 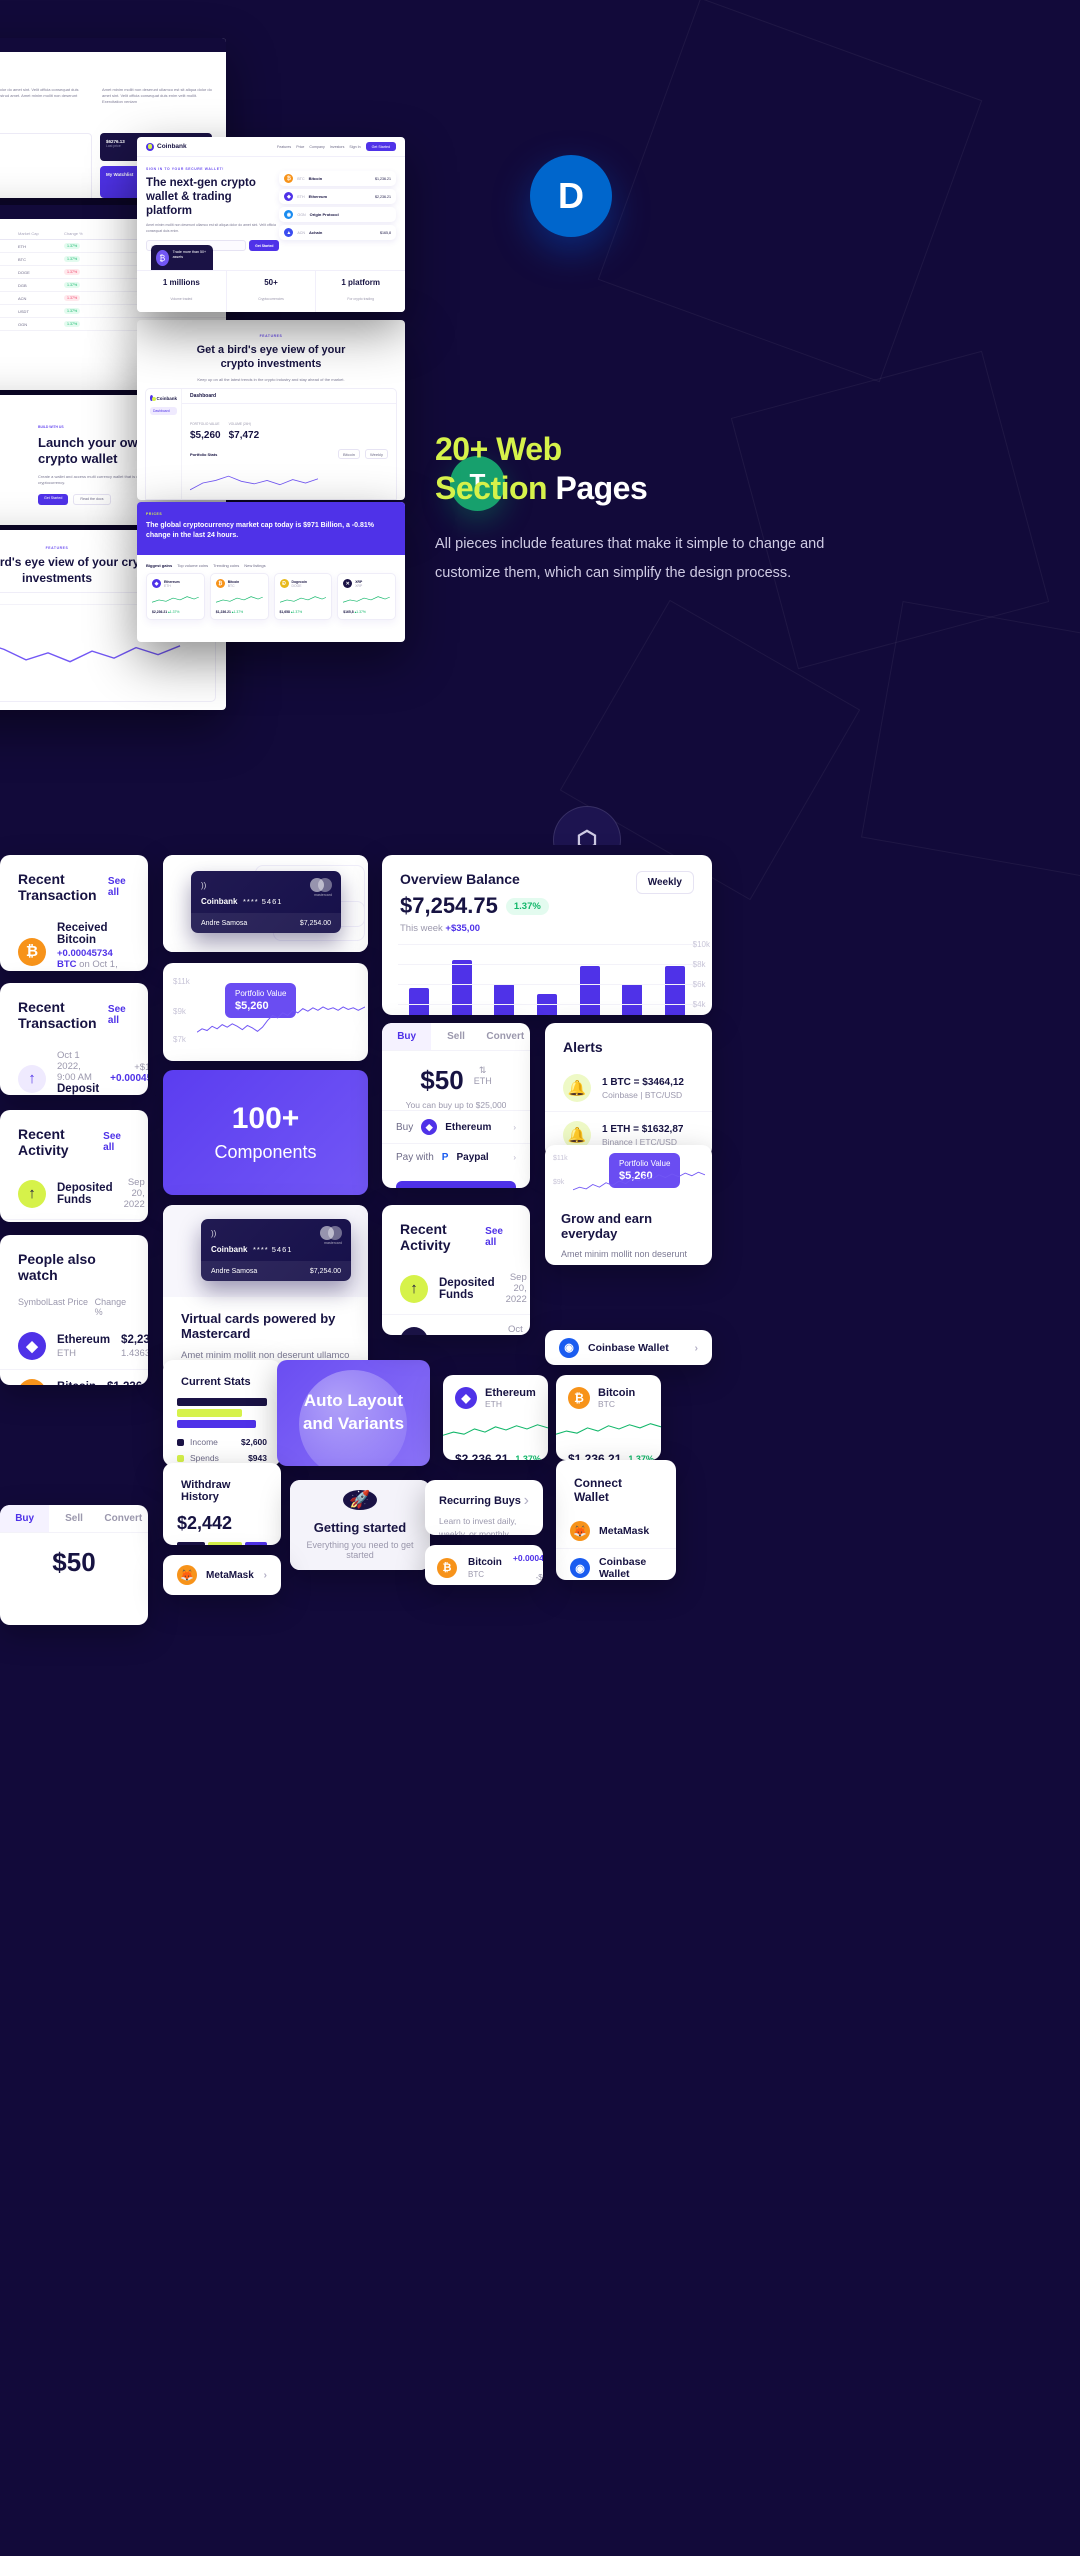 What do you see at coordinates (163, 411) in the screenshot?
I see `dash-nav-dashboard: Dashboard` at bounding box center [163, 411].